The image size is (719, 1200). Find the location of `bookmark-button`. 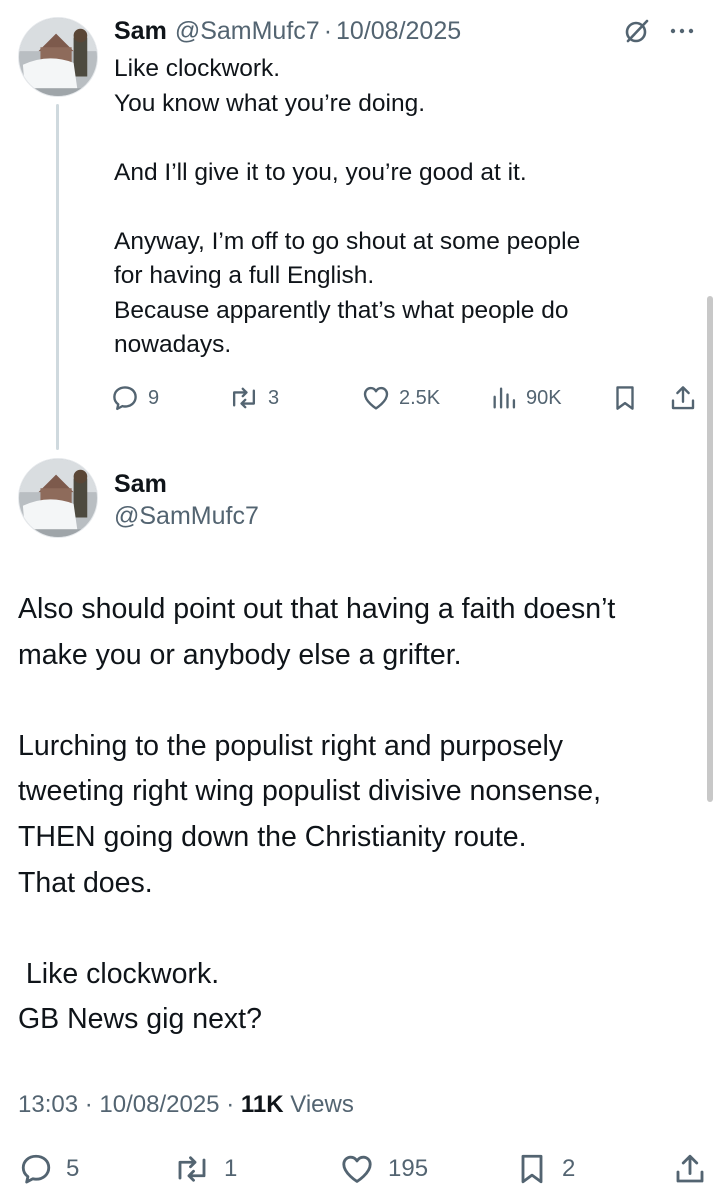

bookmark-button is located at coordinates (625, 398).